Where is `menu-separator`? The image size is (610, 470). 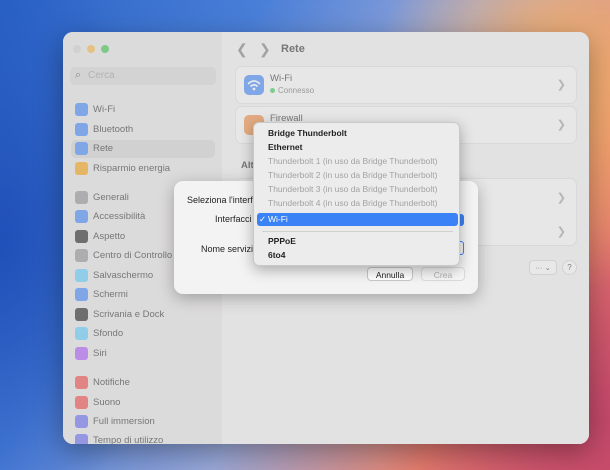 menu-separator is located at coordinates (357, 231).